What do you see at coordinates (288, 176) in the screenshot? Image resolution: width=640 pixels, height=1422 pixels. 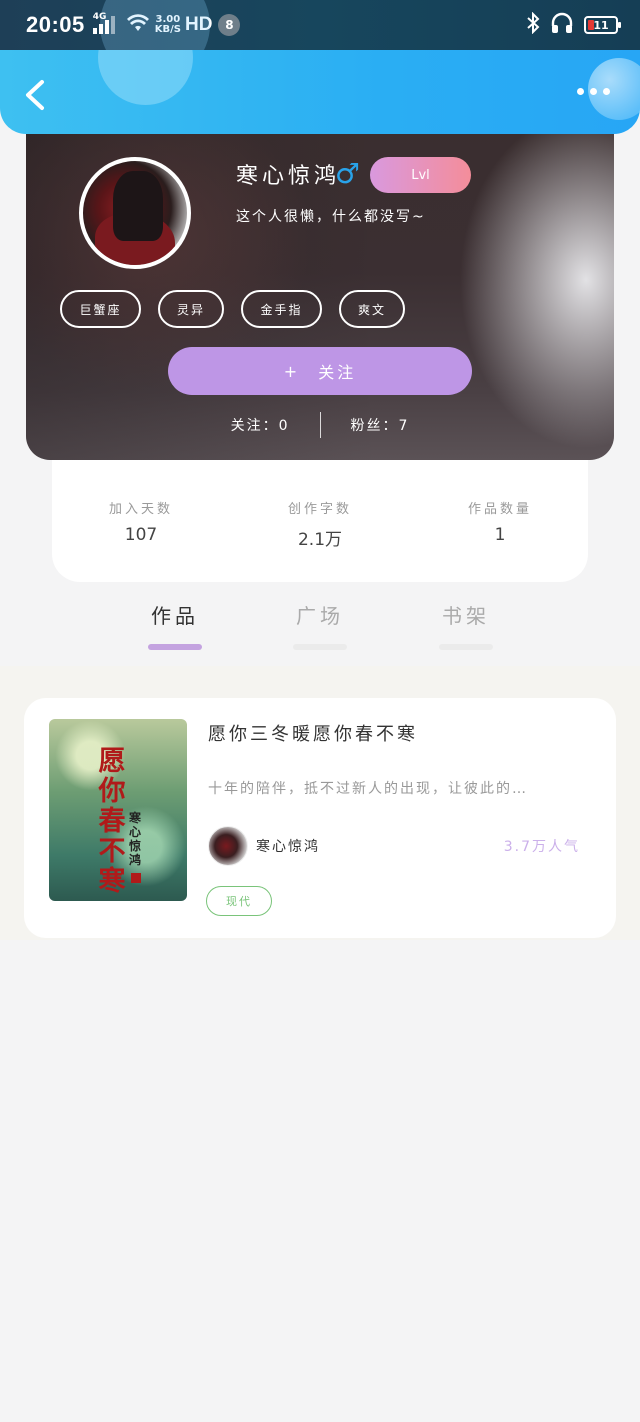 I see `username: 寒心惊鸿` at bounding box center [288, 176].